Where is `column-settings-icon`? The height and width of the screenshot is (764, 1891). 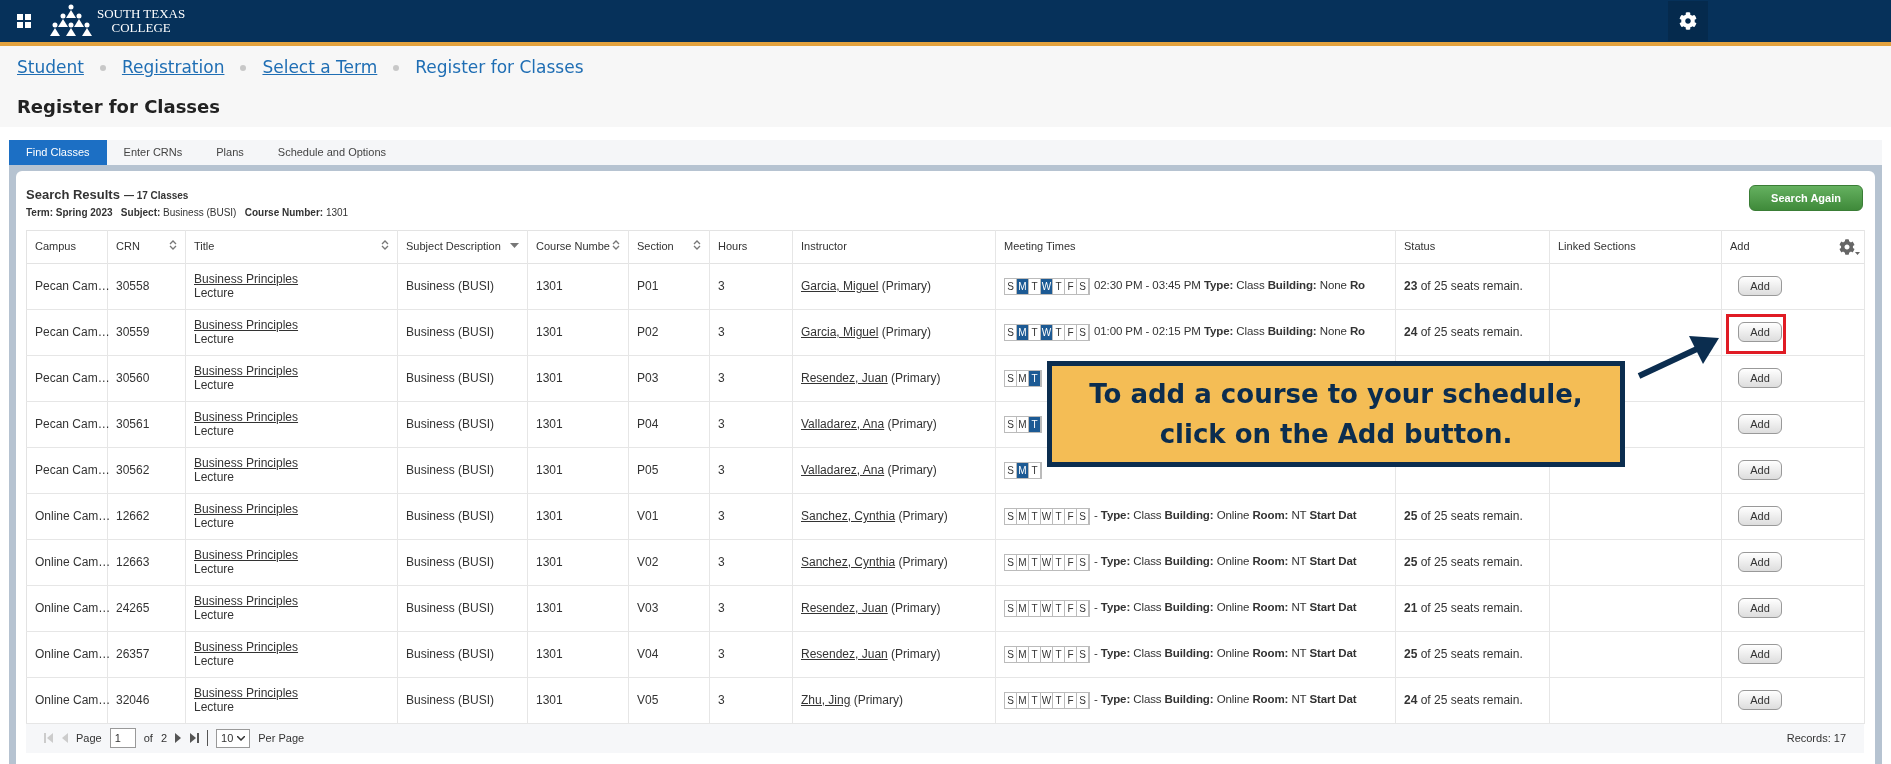 column-settings-icon is located at coordinates (1849, 246).